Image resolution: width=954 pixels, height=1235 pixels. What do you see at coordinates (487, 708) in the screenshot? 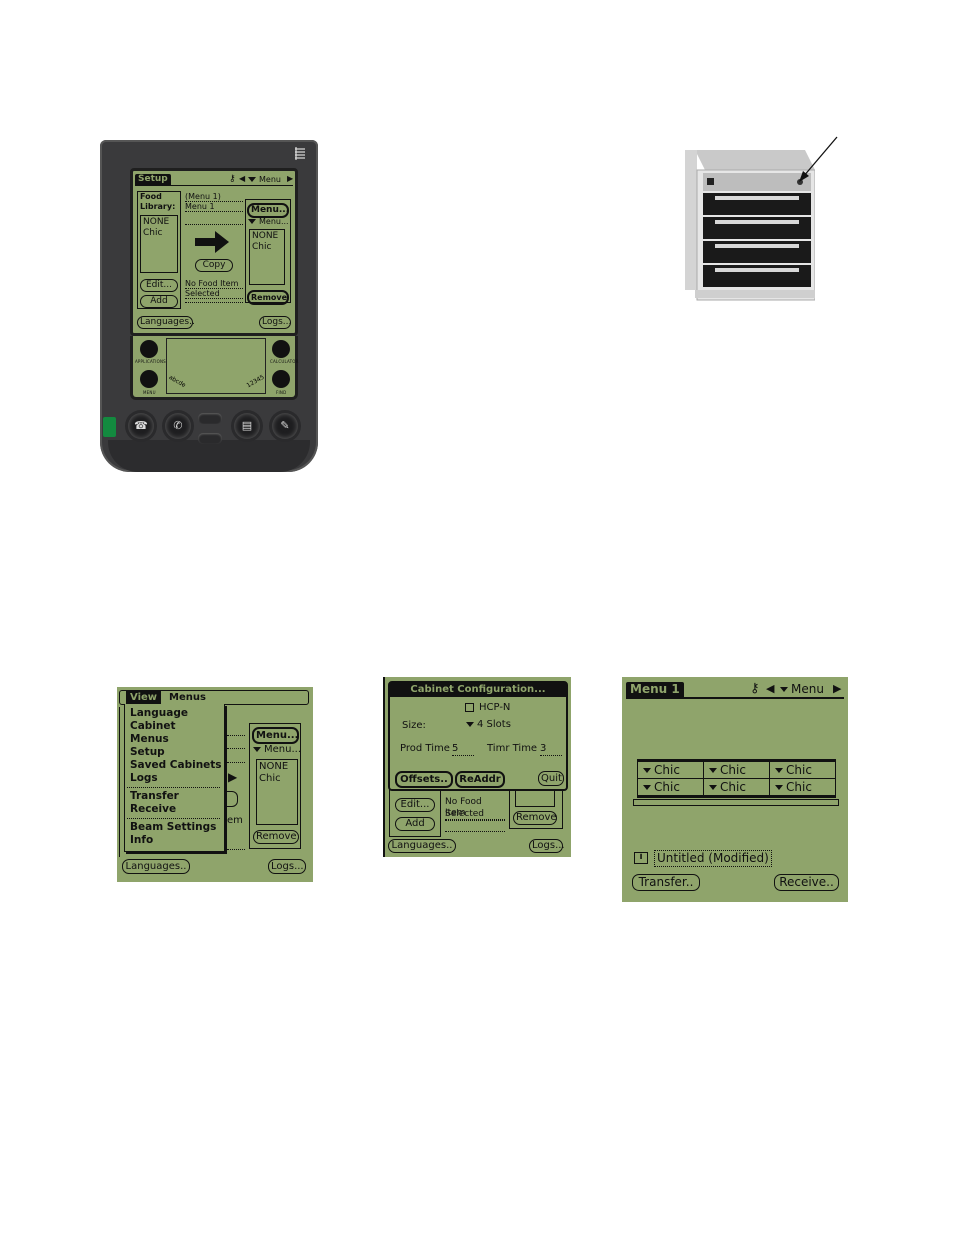
I see `hcp-n-checkbox: HCP-N` at bounding box center [487, 708].